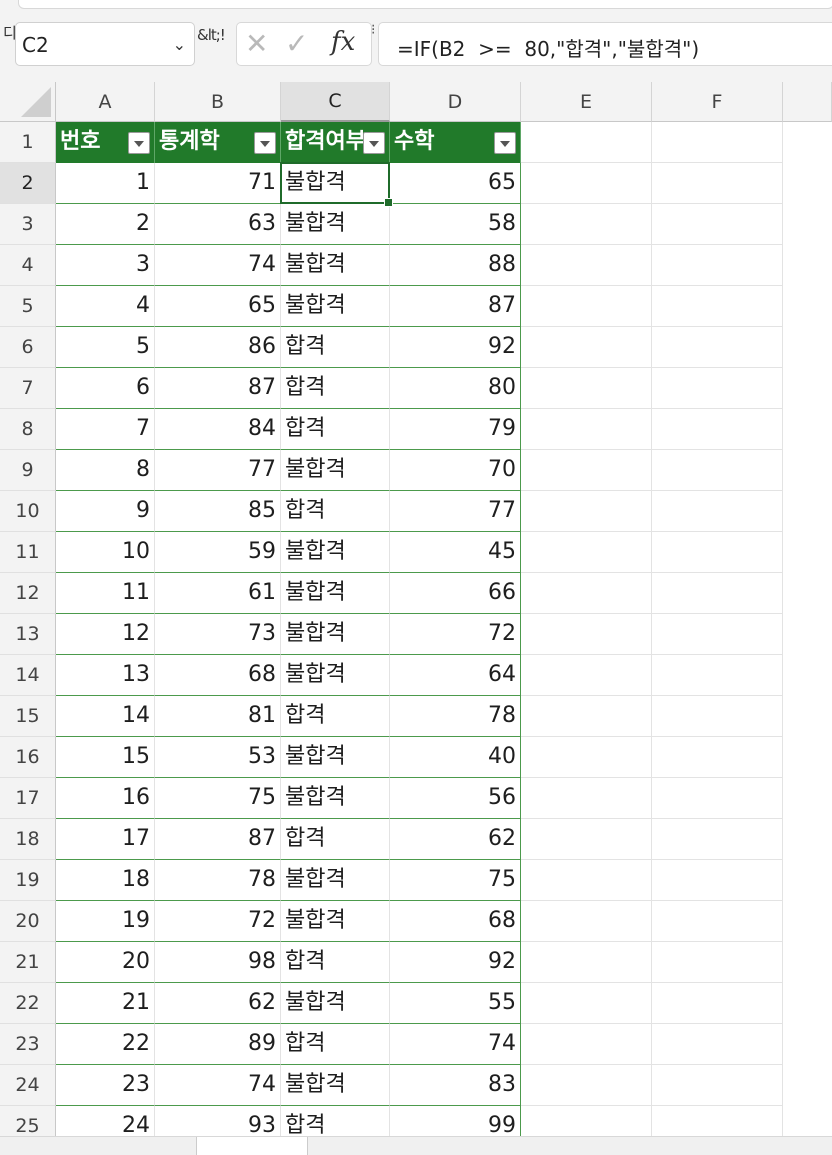  I want to click on table-cell: 78, so click(455, 716).